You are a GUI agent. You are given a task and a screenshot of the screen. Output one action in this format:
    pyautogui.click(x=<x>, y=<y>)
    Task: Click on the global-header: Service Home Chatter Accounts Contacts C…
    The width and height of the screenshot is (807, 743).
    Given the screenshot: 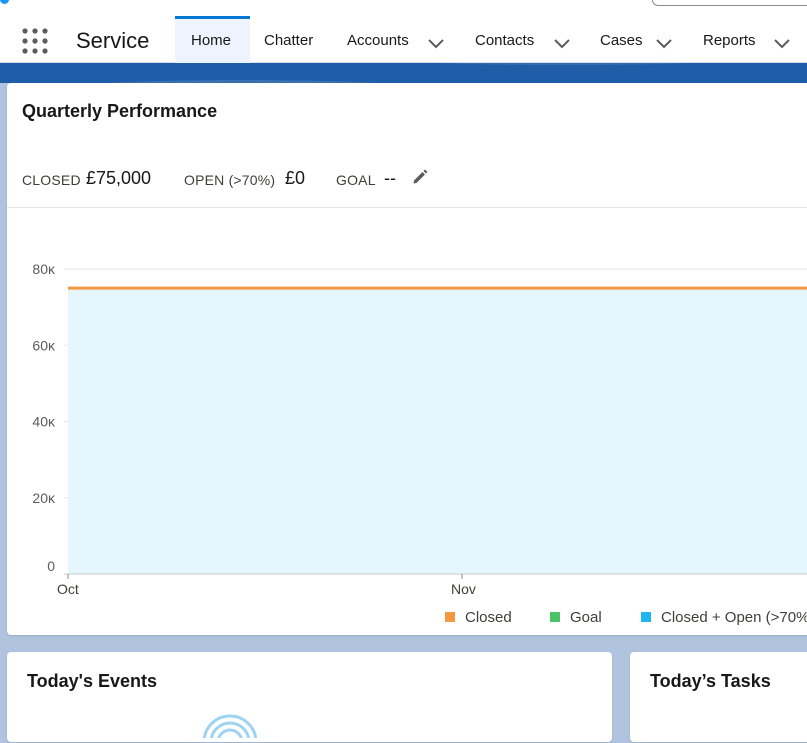 What is the action you would take?
    pyautogui.click(x=403, y=31)
    